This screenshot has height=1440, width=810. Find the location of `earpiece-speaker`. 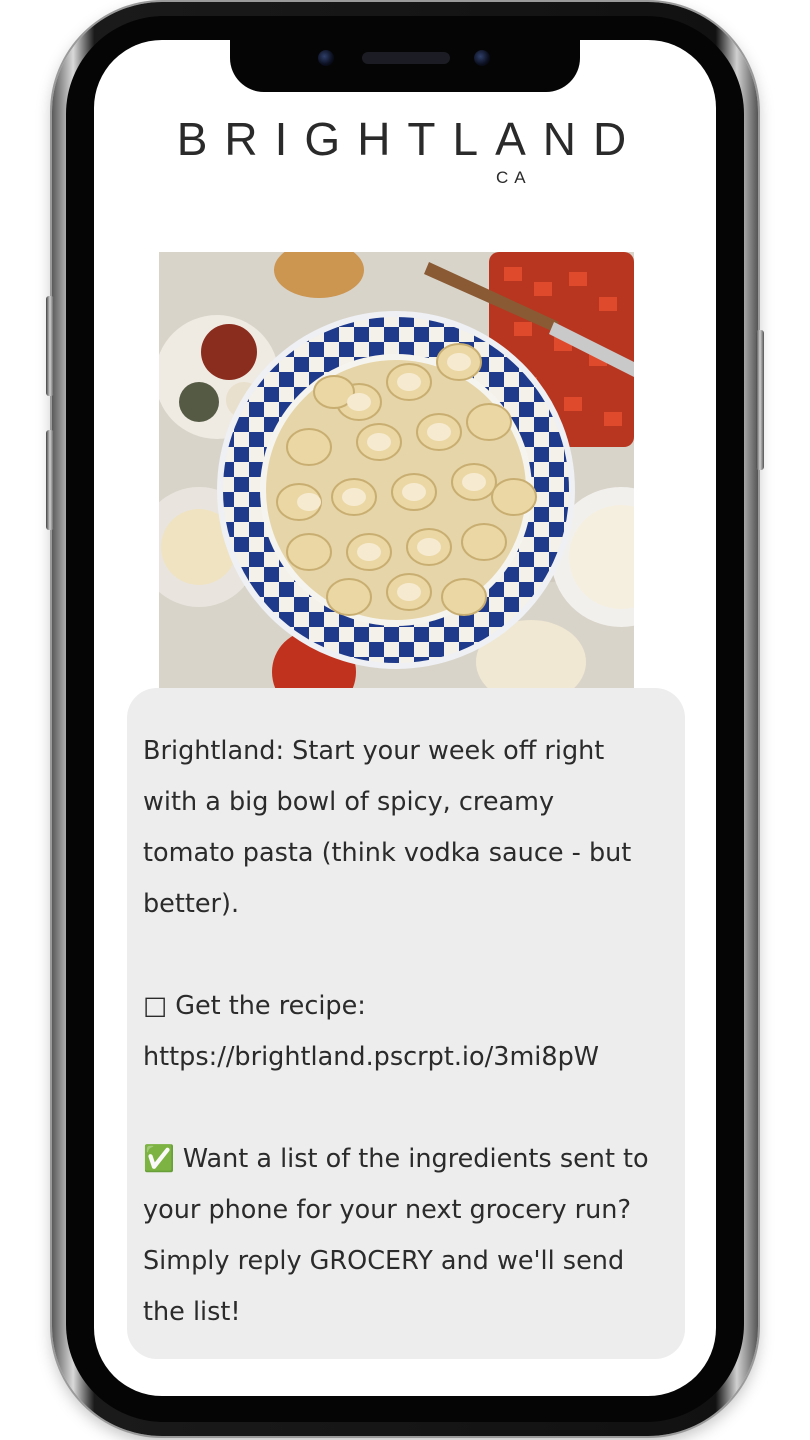

earpiece-speaker is located at coordinates (406, 58).